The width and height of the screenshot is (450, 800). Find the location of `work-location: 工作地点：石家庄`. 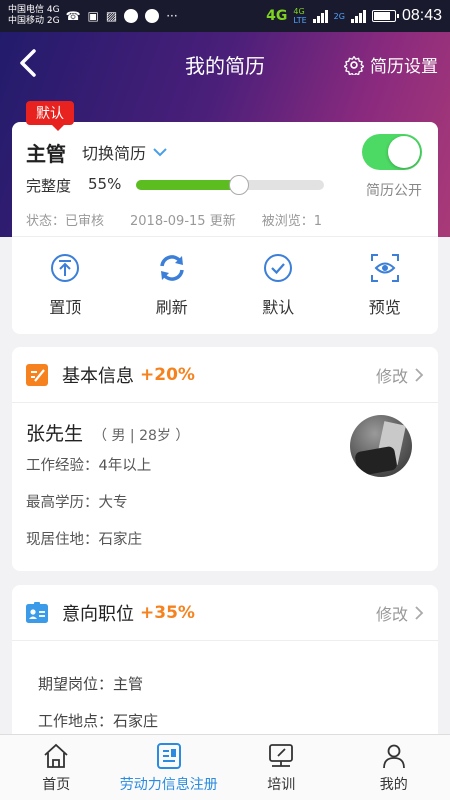

work-location: 工作地点：石家庄 is located at coordinates (98, 721).